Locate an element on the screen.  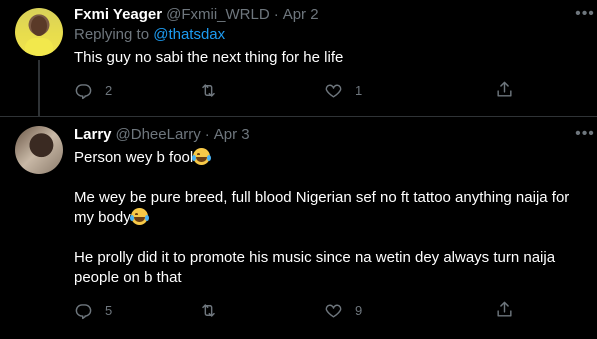
retweet-icon is located at coordinates (208, 310).